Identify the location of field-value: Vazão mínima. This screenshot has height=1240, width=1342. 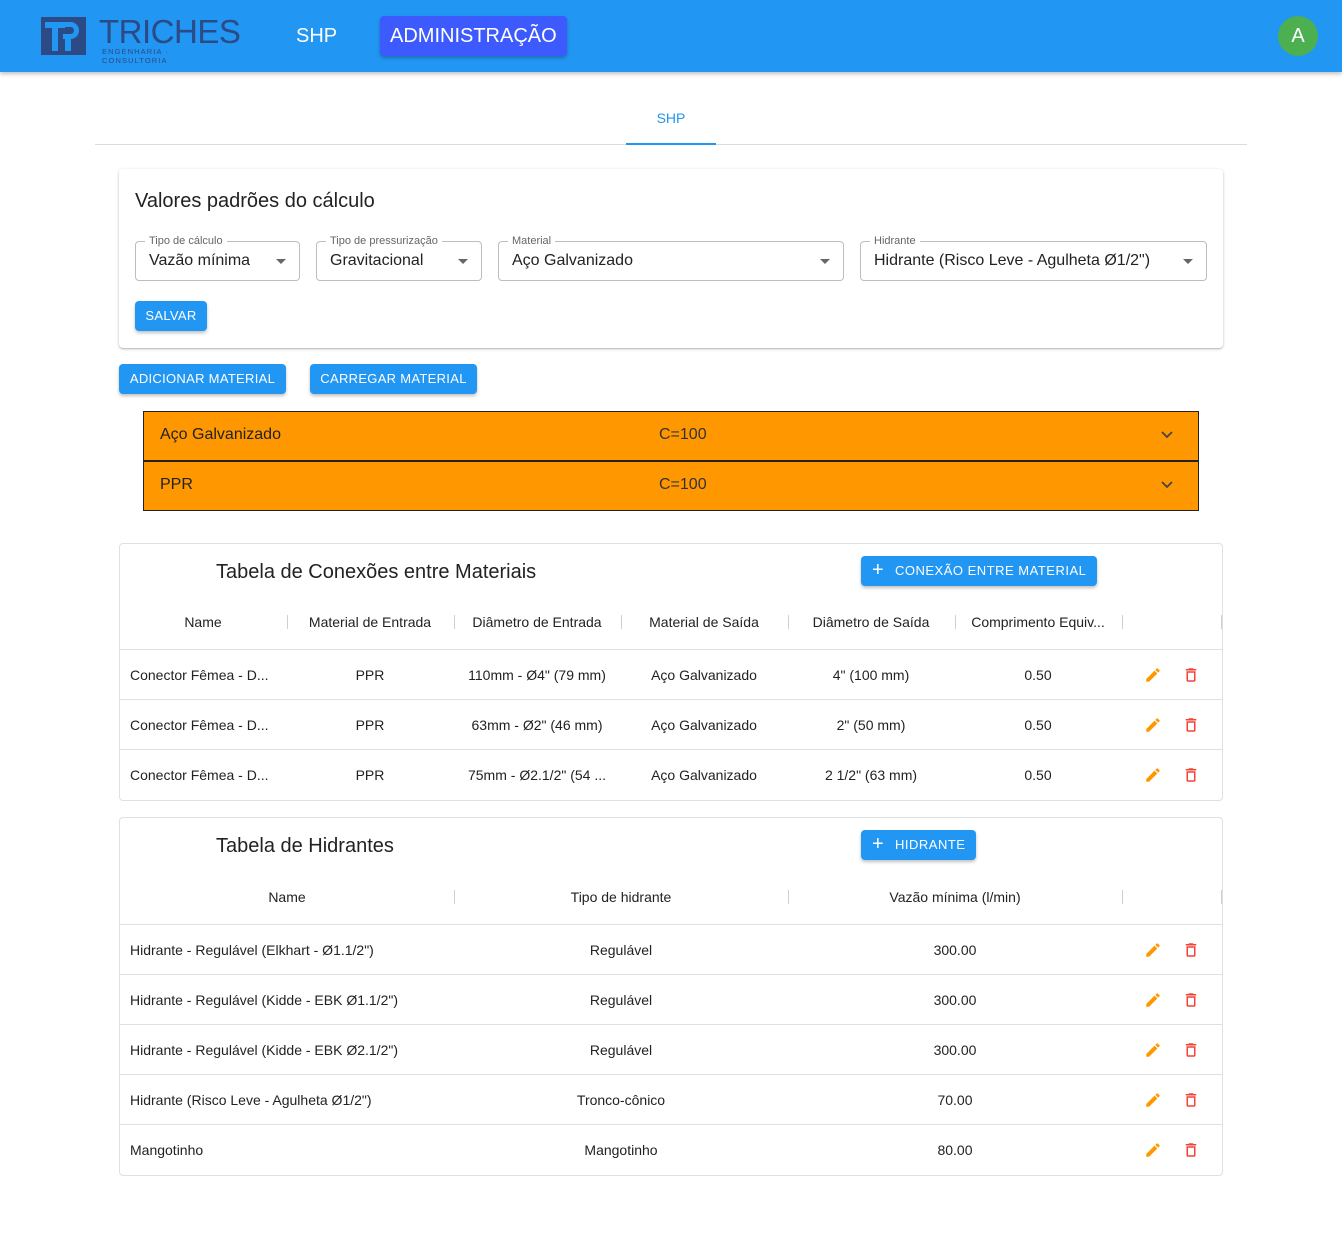
(200, 260).